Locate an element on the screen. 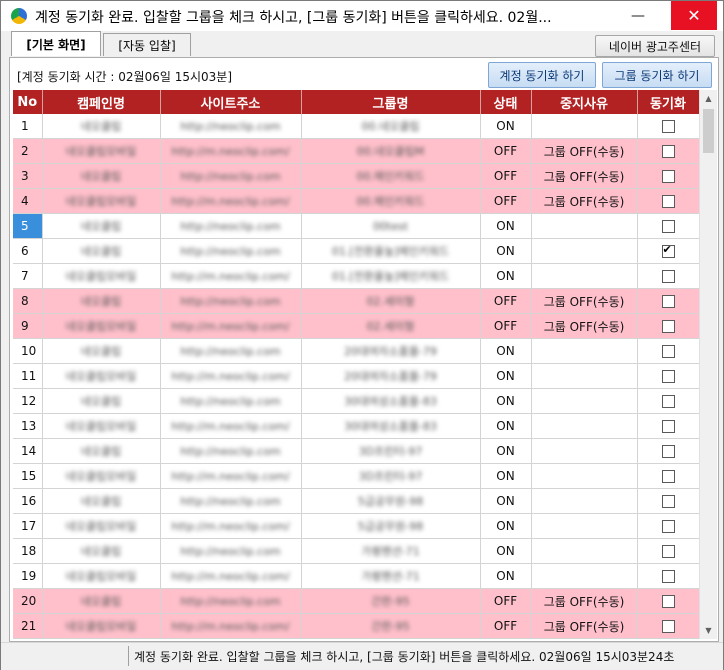 The image size is (724, 670). group-cell: 00.메인키워드 is located at coordinates (391, 201).